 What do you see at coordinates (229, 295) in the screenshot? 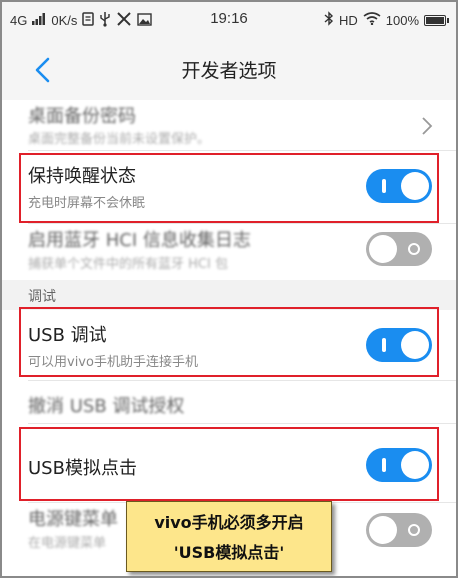
I see `section-header-debug: 调试` at bounding box center [229, 295].